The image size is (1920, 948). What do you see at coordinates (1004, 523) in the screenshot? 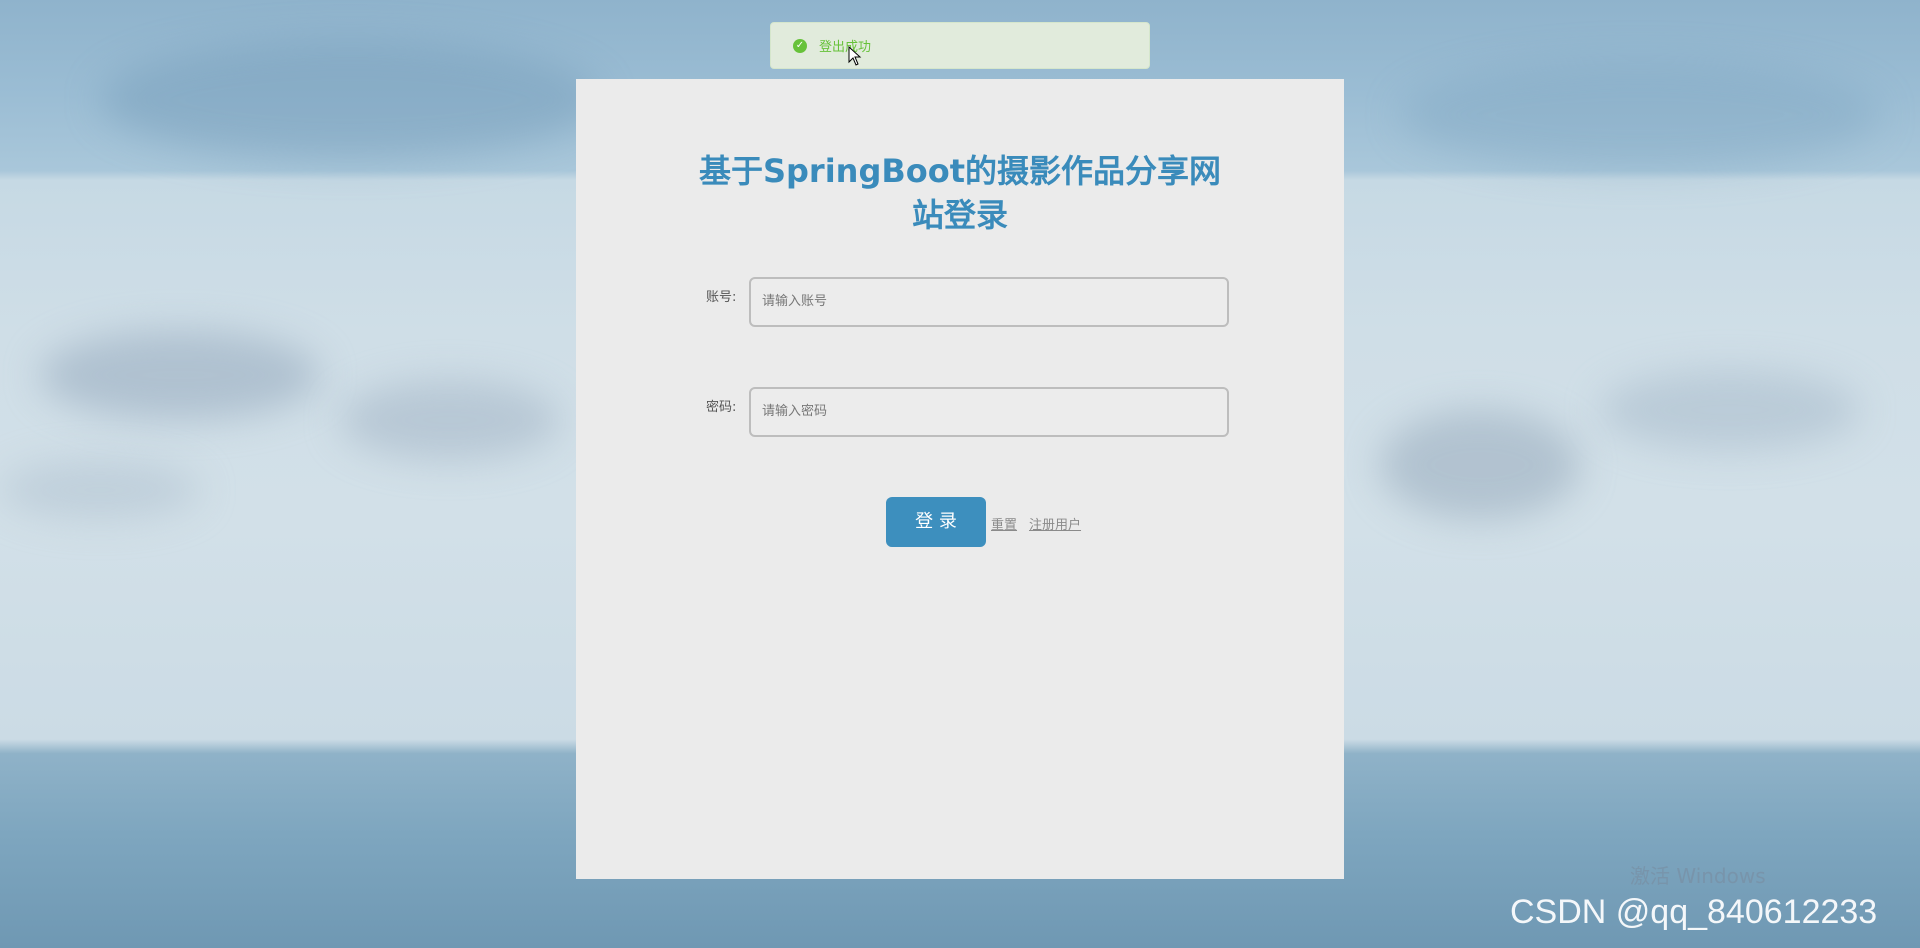
I see `reset-link: 重置` at bounding box center [1004, 523].